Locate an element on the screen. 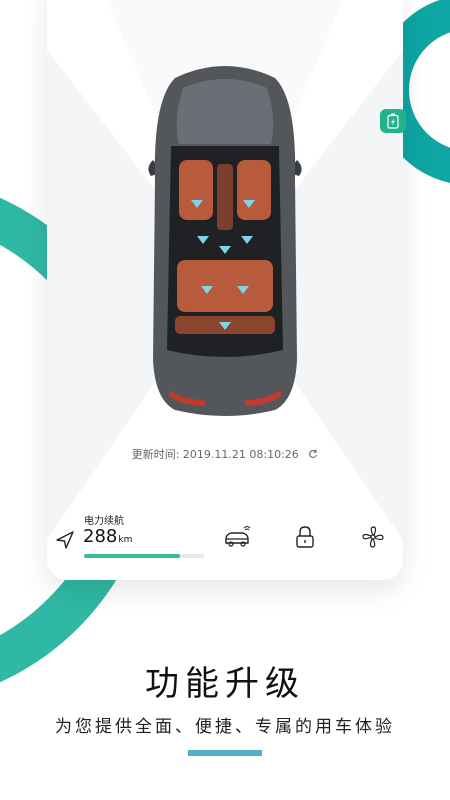 The width and height of the screenshot is (450, 800). remote-car-button is located at coordinates (237, 537).